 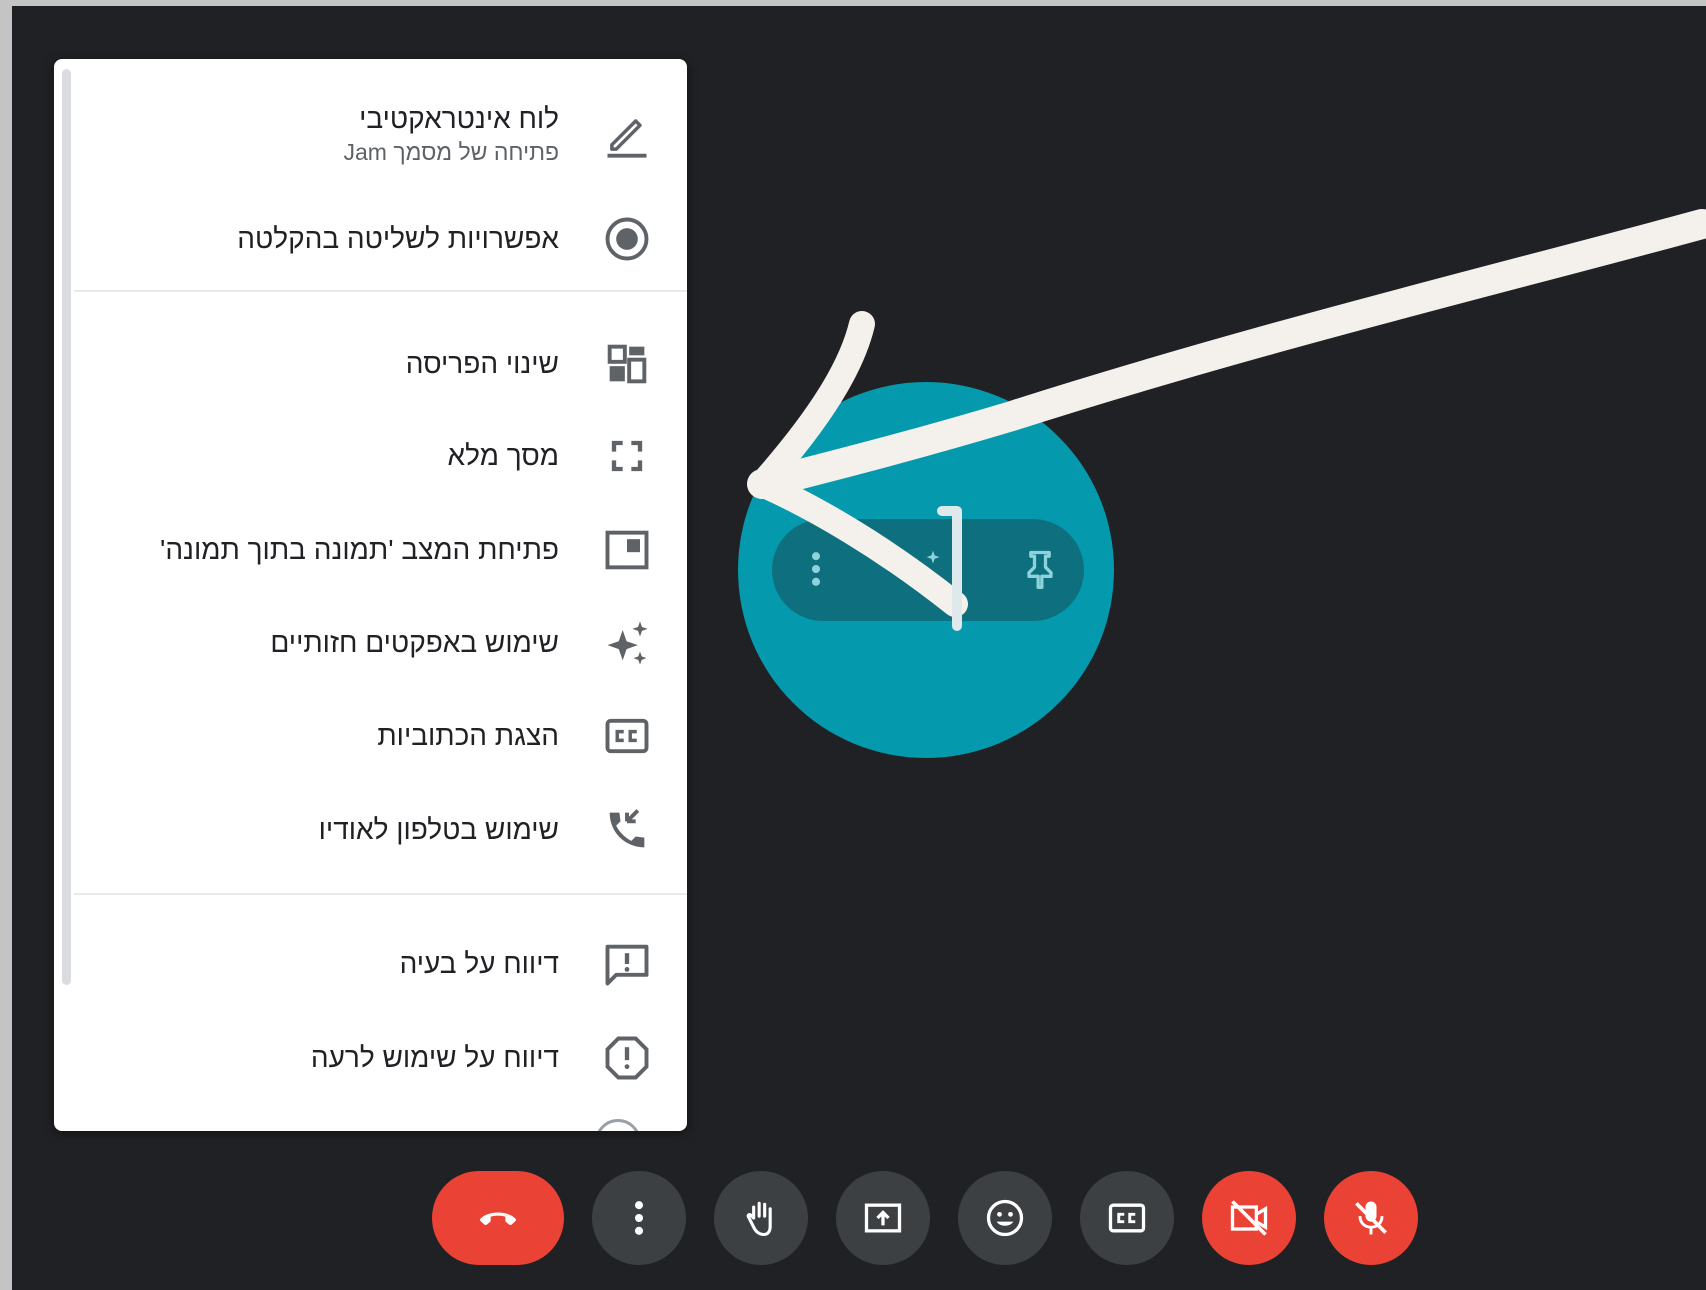 I want to click on present-screen-icon, so click(x=883, y=1218).